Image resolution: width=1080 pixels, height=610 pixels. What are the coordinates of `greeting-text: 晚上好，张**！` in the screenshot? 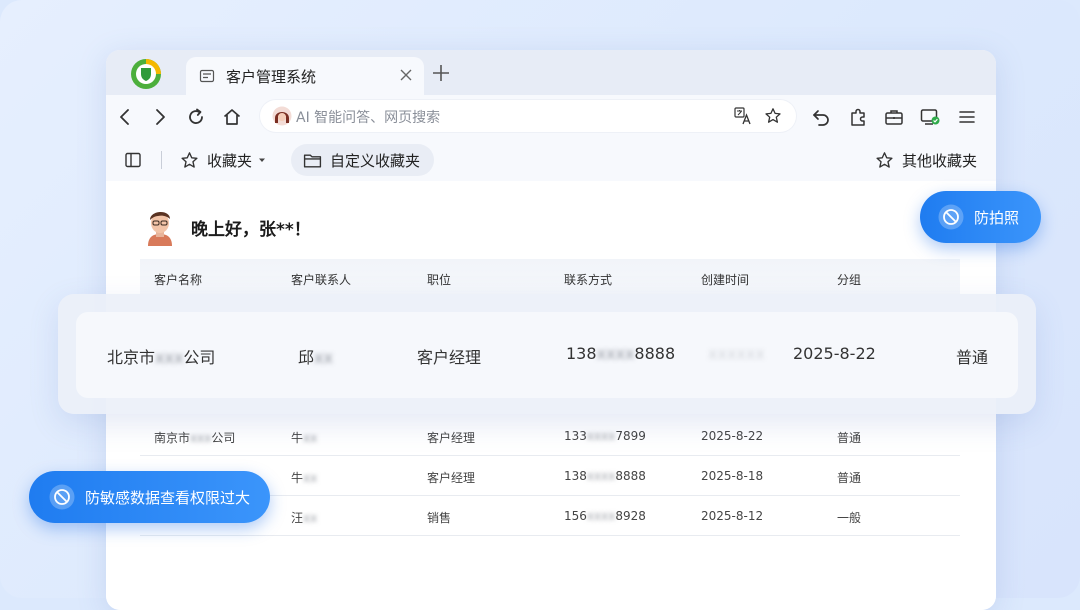 It's located at (251, 230).